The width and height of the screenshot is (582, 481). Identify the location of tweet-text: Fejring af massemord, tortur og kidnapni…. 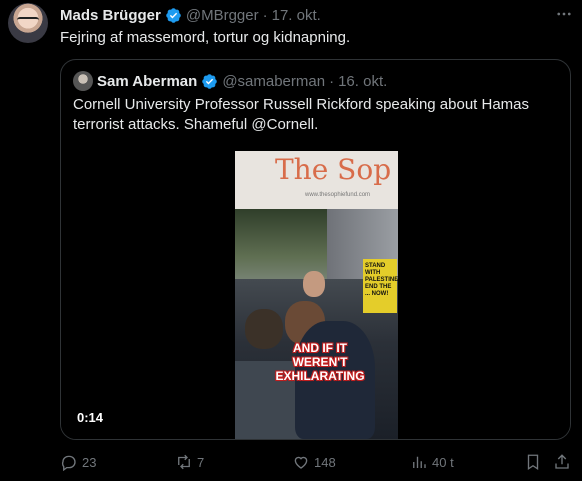
(205, 37).